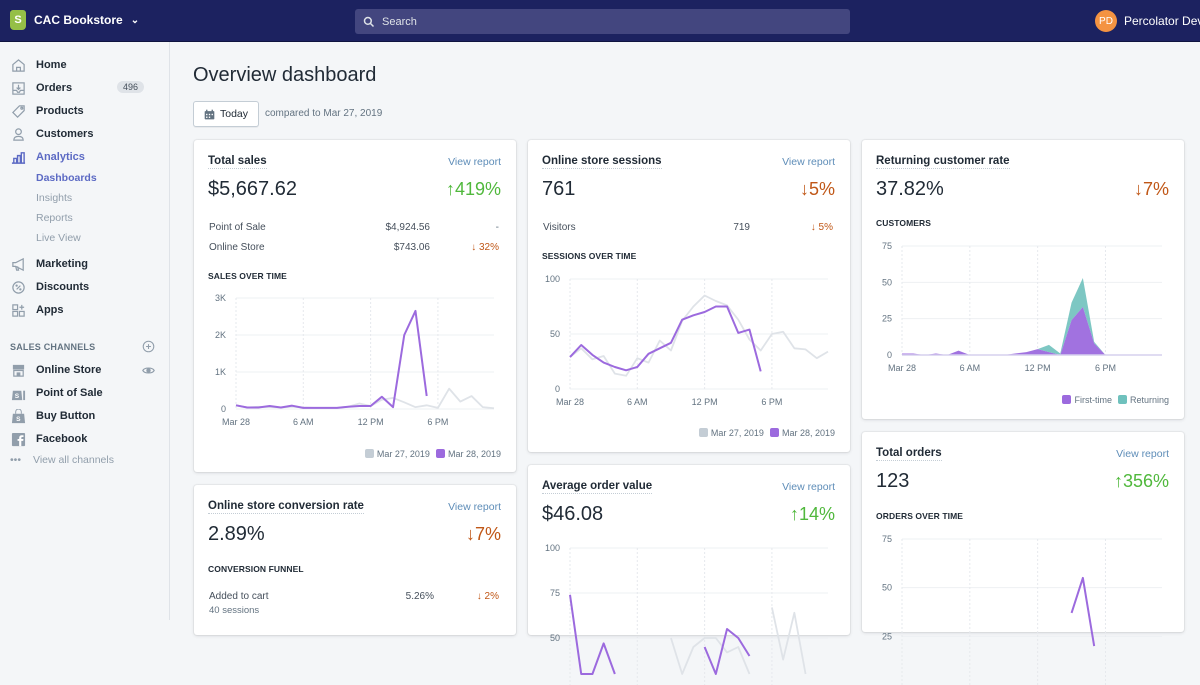  Describe the element at coordinates (85, 310) in the screenshot. I see `sidebar-item-apps: Apps` at that location.